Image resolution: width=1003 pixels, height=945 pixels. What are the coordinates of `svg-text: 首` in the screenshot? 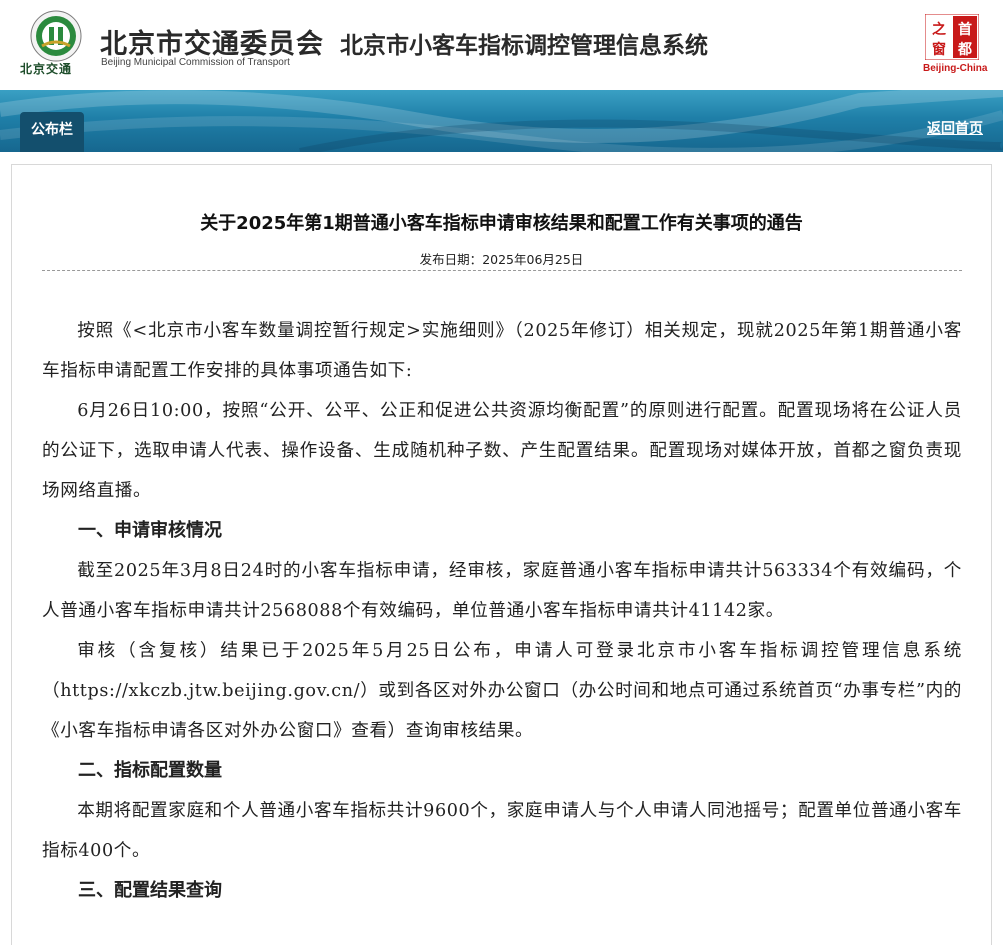 It's located at (965, 29).